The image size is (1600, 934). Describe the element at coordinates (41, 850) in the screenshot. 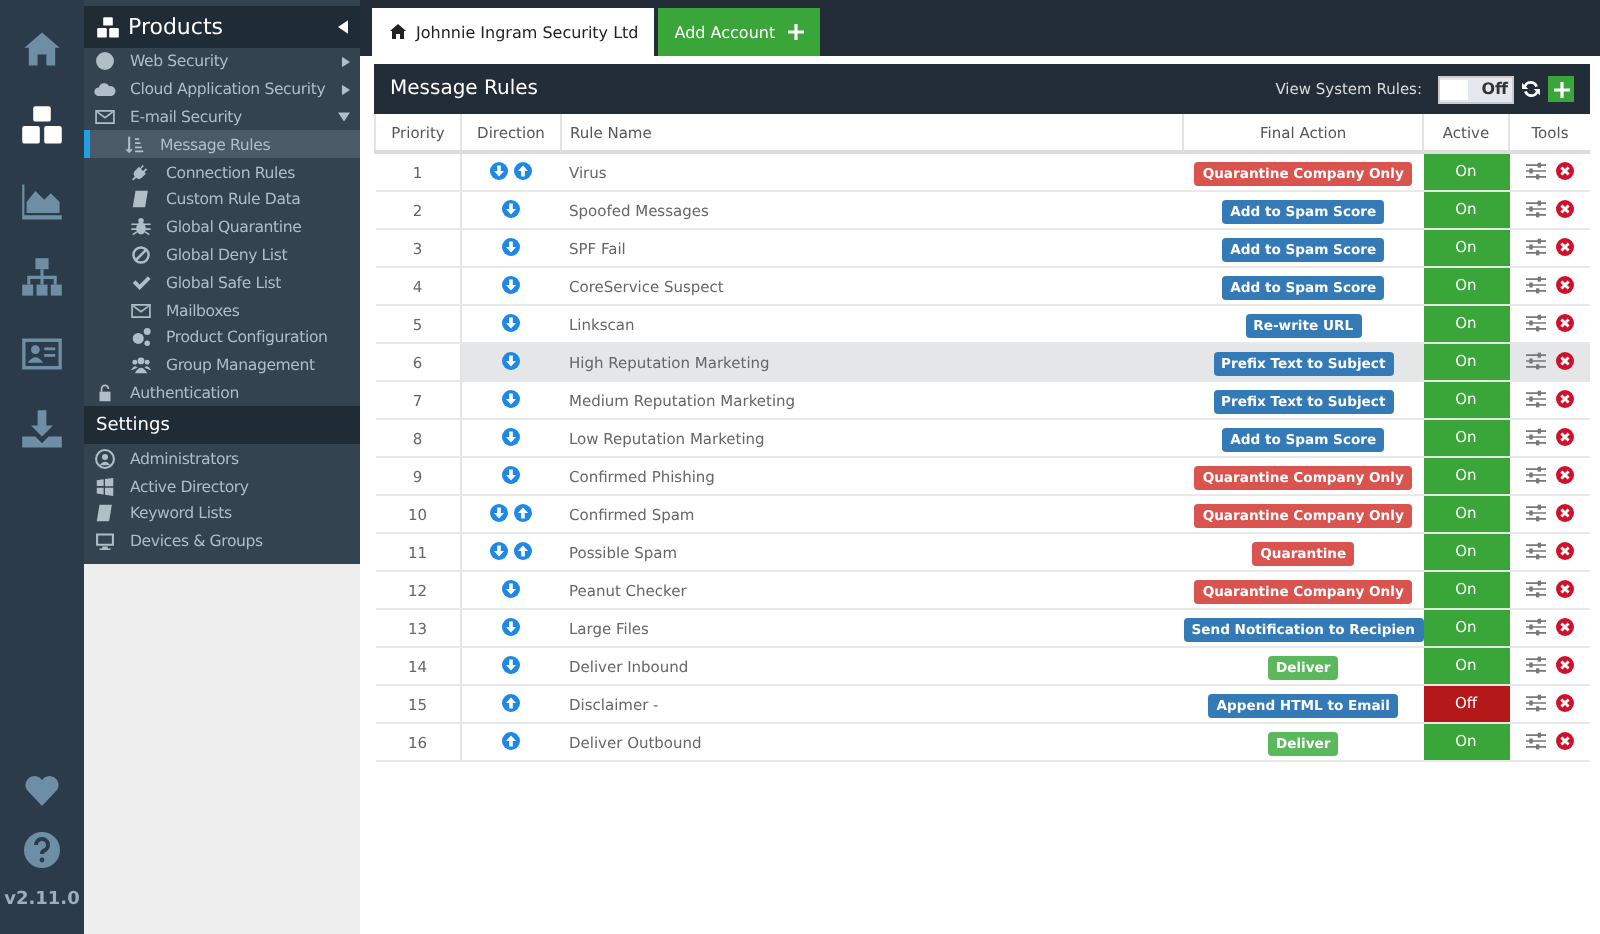

I see `help-icon` at that location.